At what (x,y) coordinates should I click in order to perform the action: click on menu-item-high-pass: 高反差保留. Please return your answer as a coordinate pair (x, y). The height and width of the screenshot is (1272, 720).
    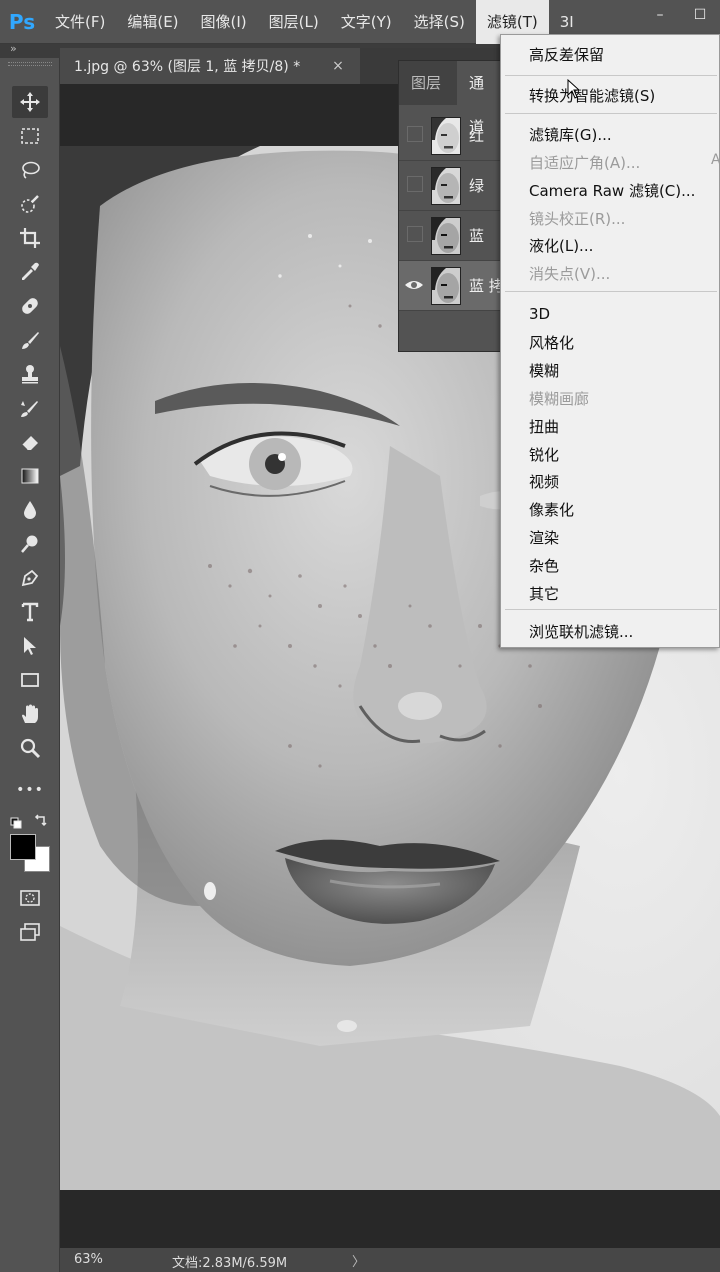
    Looking at the image, I should click on (566, 54).